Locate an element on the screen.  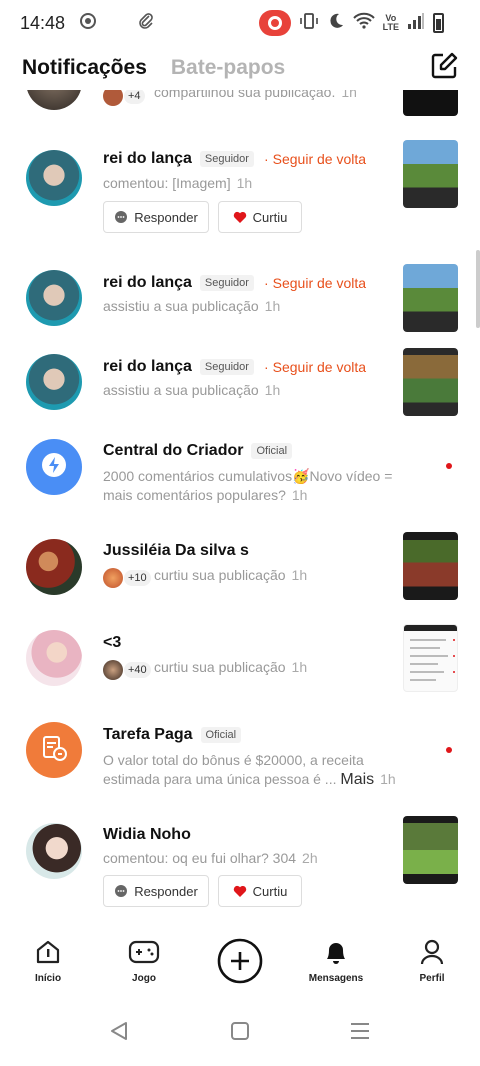
reply-label: Responder is located at coordinates (166, 891).